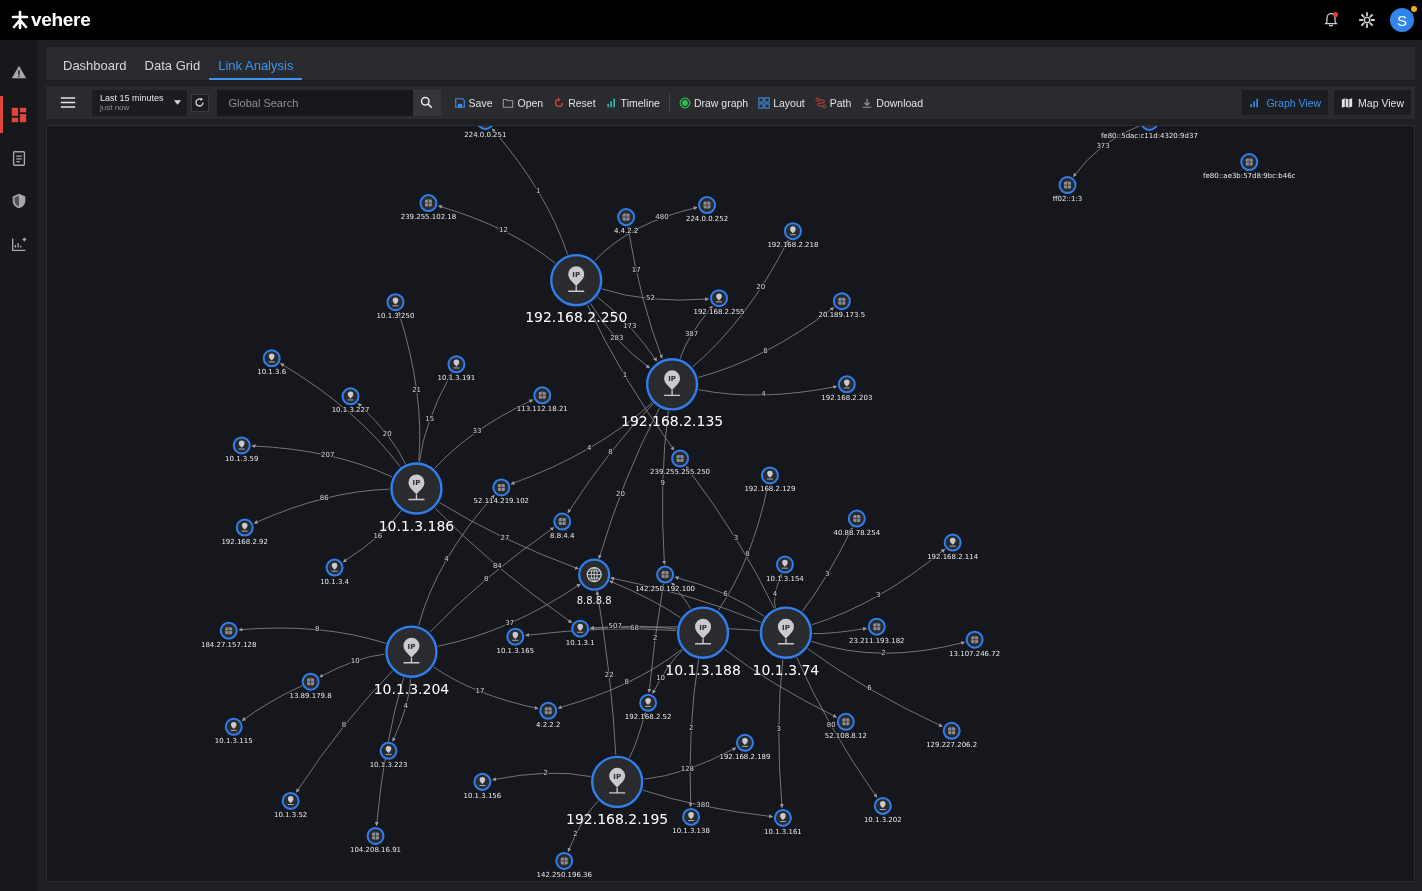 The height and width of the screenshot is (891, 1422). What do you see at coordinates (314, 102) in the screenshot?
I see `search-field: Global Search` at bounding box center [314, 102].